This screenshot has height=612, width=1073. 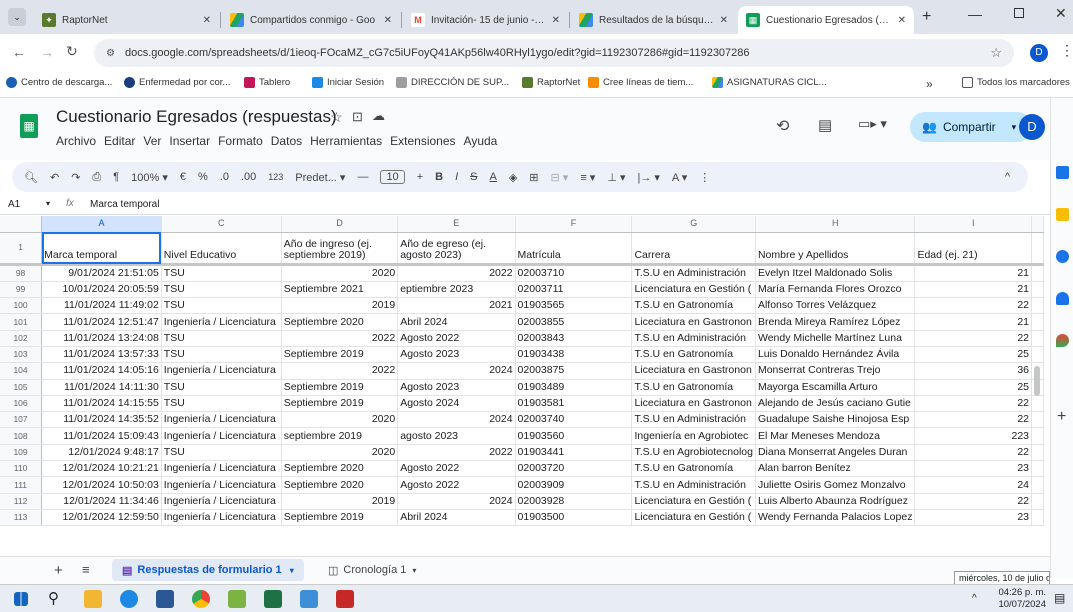 What do you see at coordinates (320, 177) in the screenshot?
I see `font-family-select: Predet... ▾` at bounding box center [320, 177].